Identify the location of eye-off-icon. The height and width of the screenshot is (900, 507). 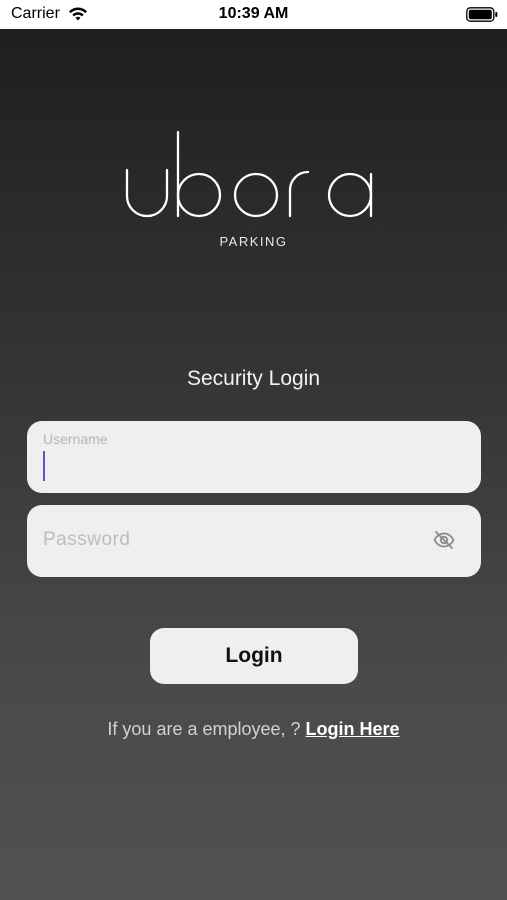
(444, 542).